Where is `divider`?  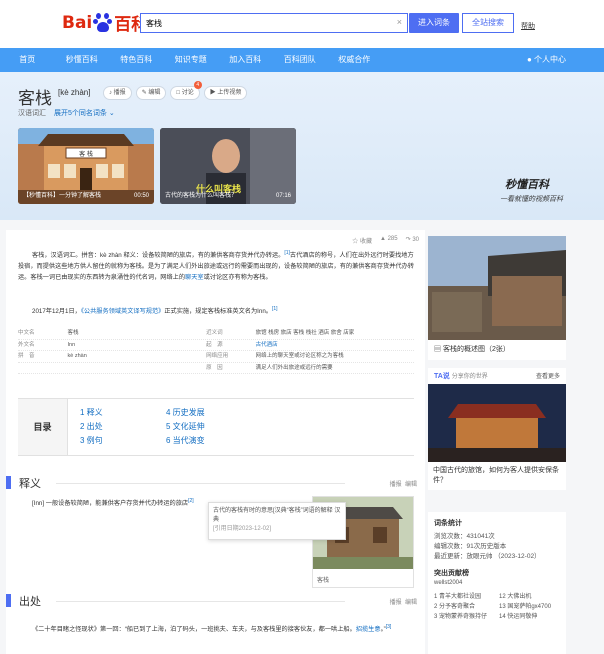 divider is located at coordinates (200, 483).